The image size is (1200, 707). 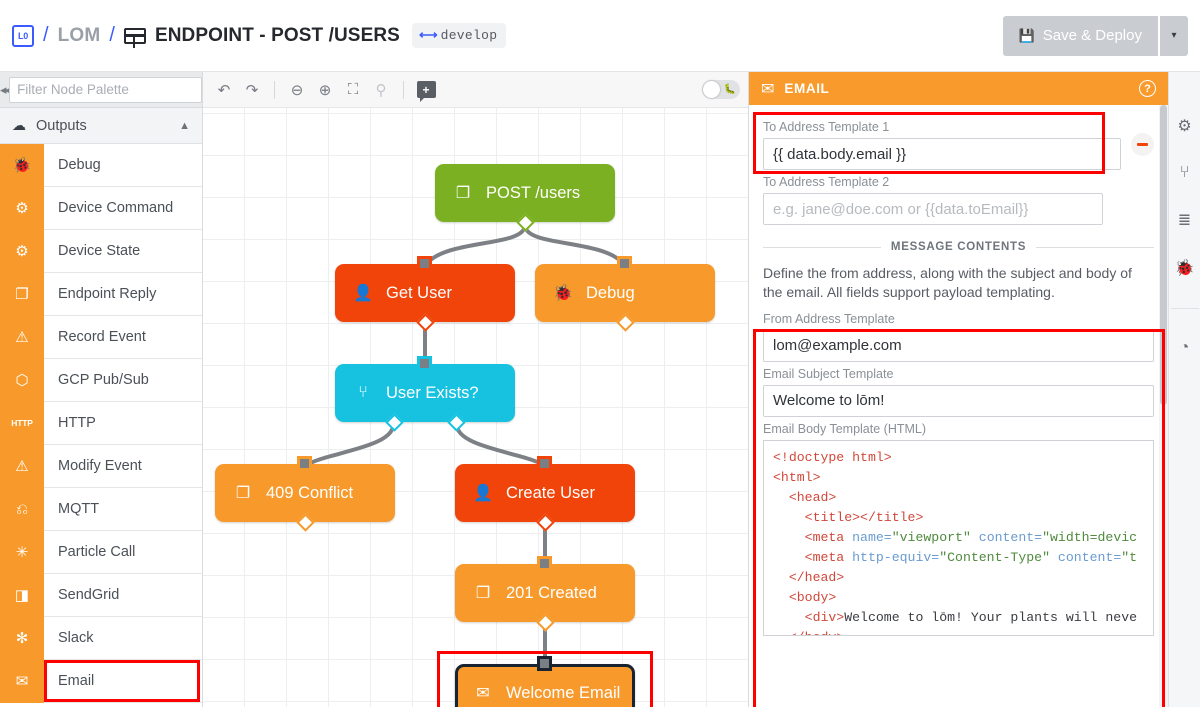 What do you see at coordinates (184, 126) in the screenshot?
I see `chevron-up-icon: ▲` at bounding box center [184, 126].